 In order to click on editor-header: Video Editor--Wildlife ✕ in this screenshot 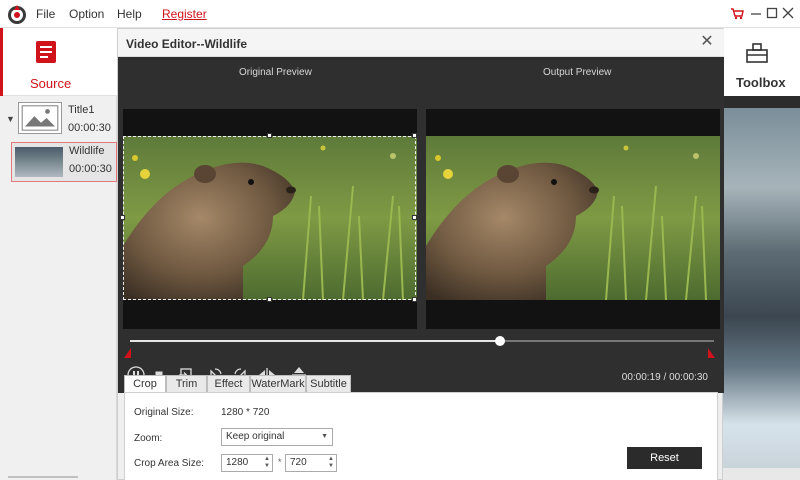, I will do `click(421, 43)`.